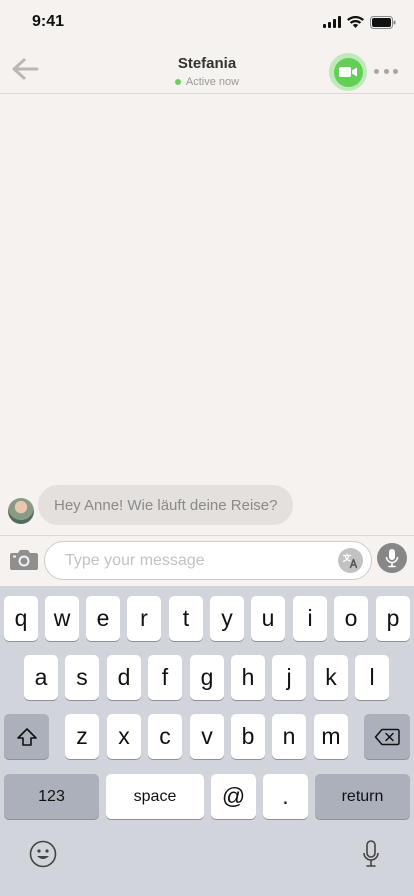 The height and width of the screenshot is (896, 414). Describe the element at coordinates (124, 736) in the screenshot. I see `key-x: x` at that location.